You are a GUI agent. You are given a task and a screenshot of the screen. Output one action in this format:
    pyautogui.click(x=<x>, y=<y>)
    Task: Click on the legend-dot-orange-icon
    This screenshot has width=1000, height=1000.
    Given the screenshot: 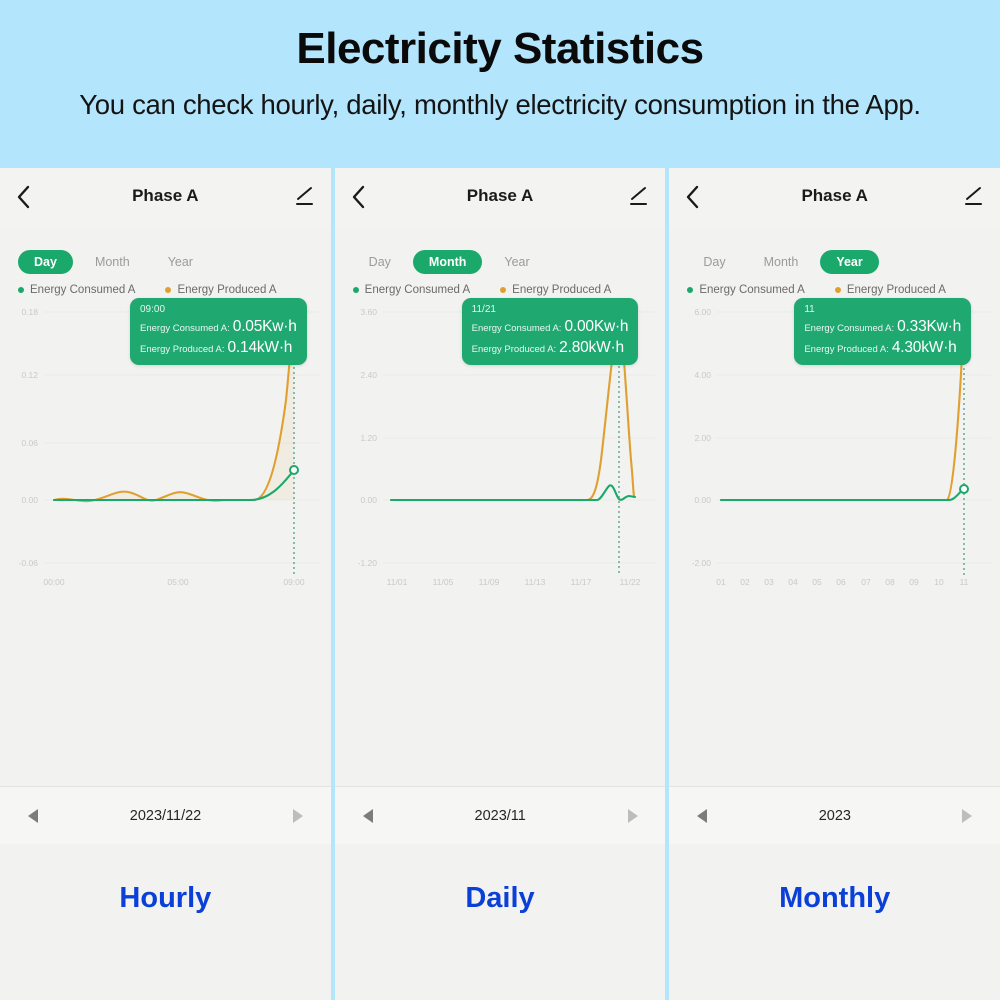 What is the action you would take?
    pyautogui.click(x=168, y=290)
    